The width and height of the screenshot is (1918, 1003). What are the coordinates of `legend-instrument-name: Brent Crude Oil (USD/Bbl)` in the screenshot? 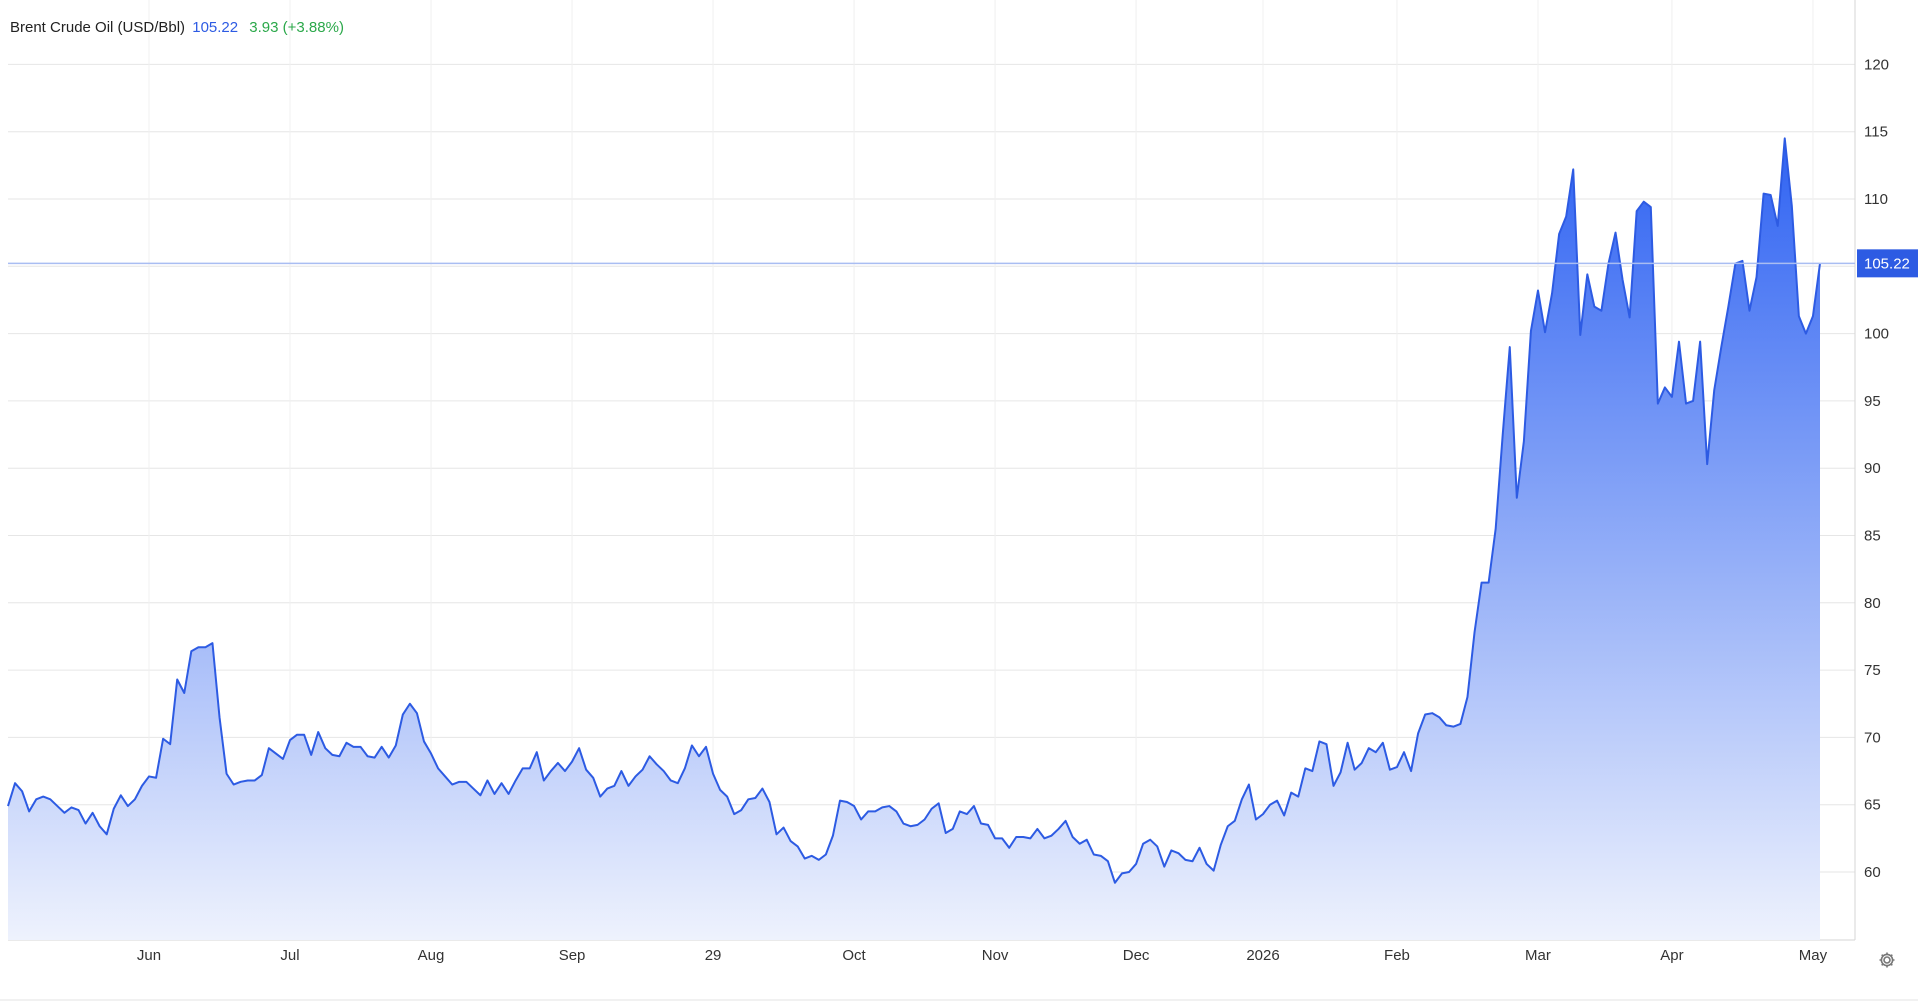 It's located at (98, 27).